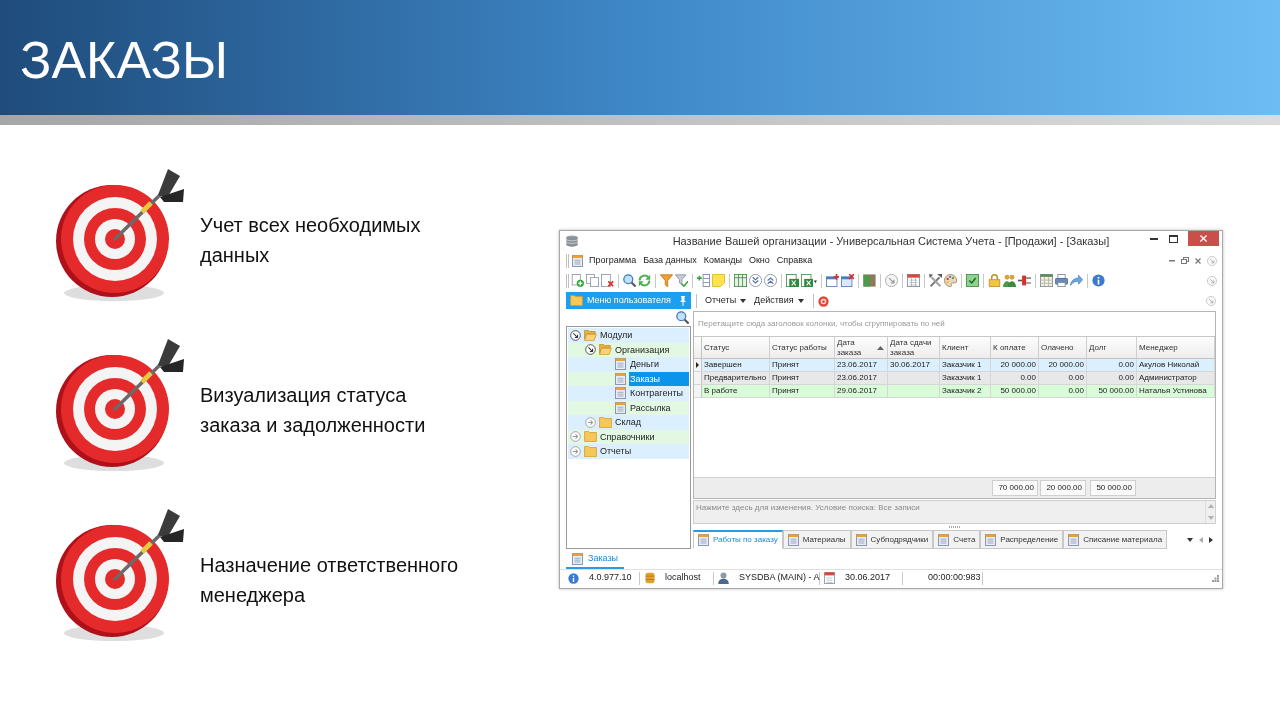 The image size is (1280, 720). Describe the element at coordinates (595, 559) in the screenshot. I see `document-tab: Заказы` at that location.